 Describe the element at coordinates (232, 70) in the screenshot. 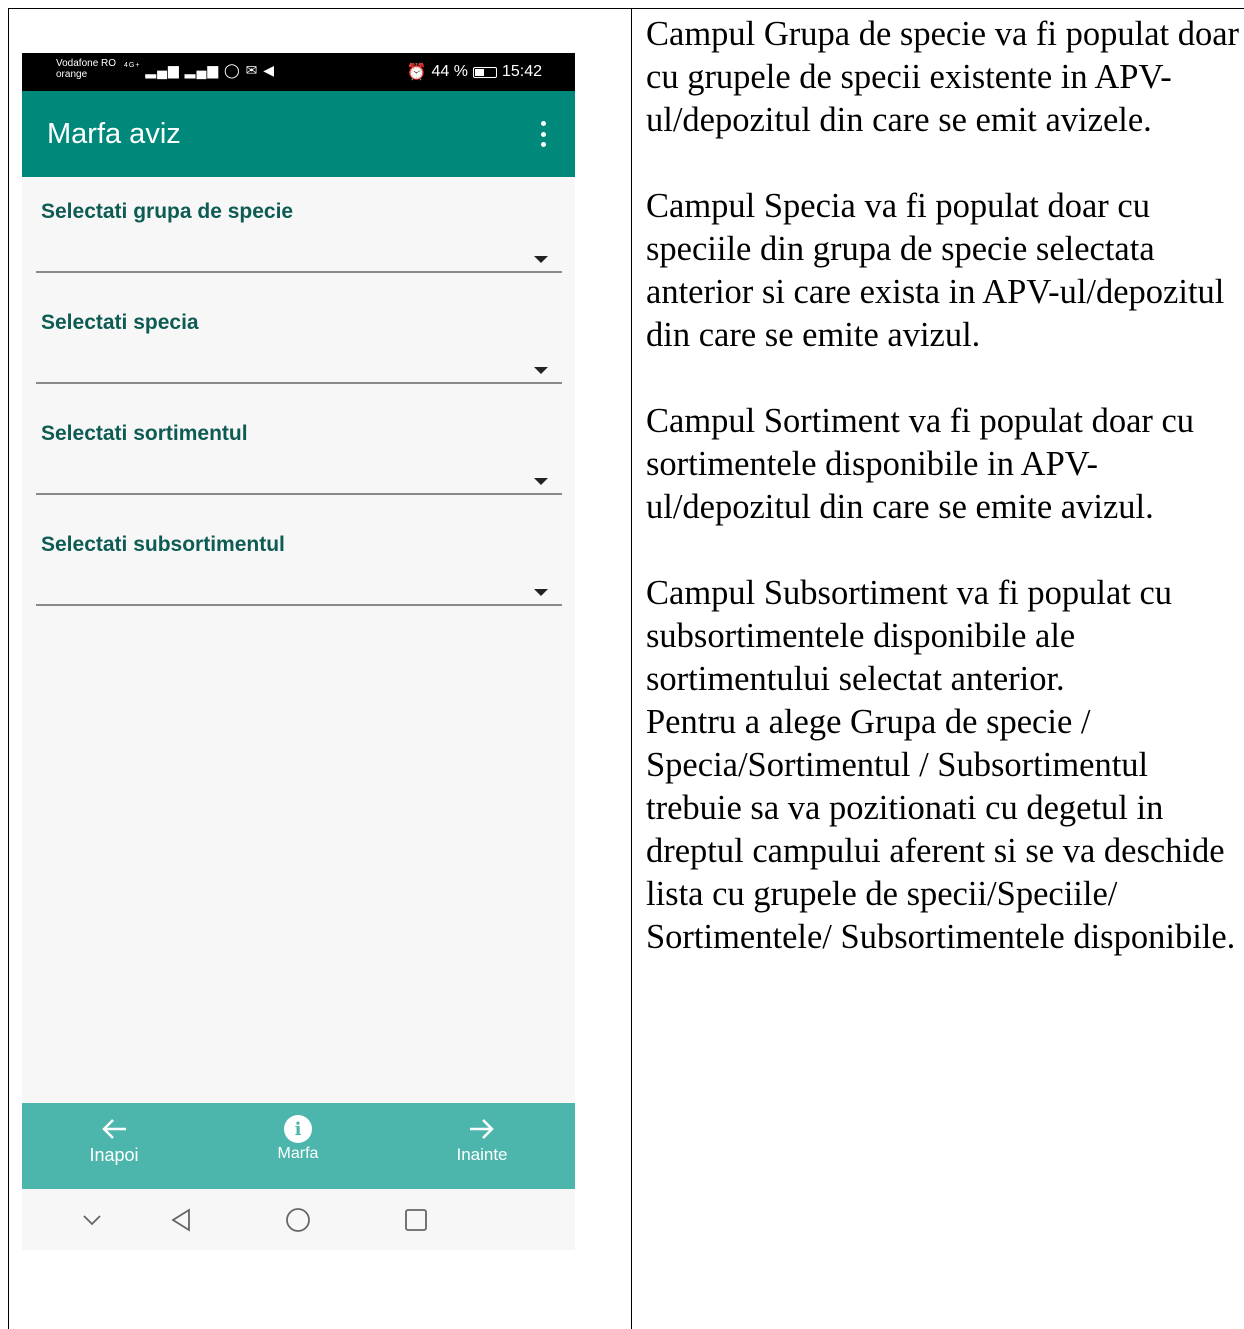

I see `whatsapp-icon: ◯` at that location.